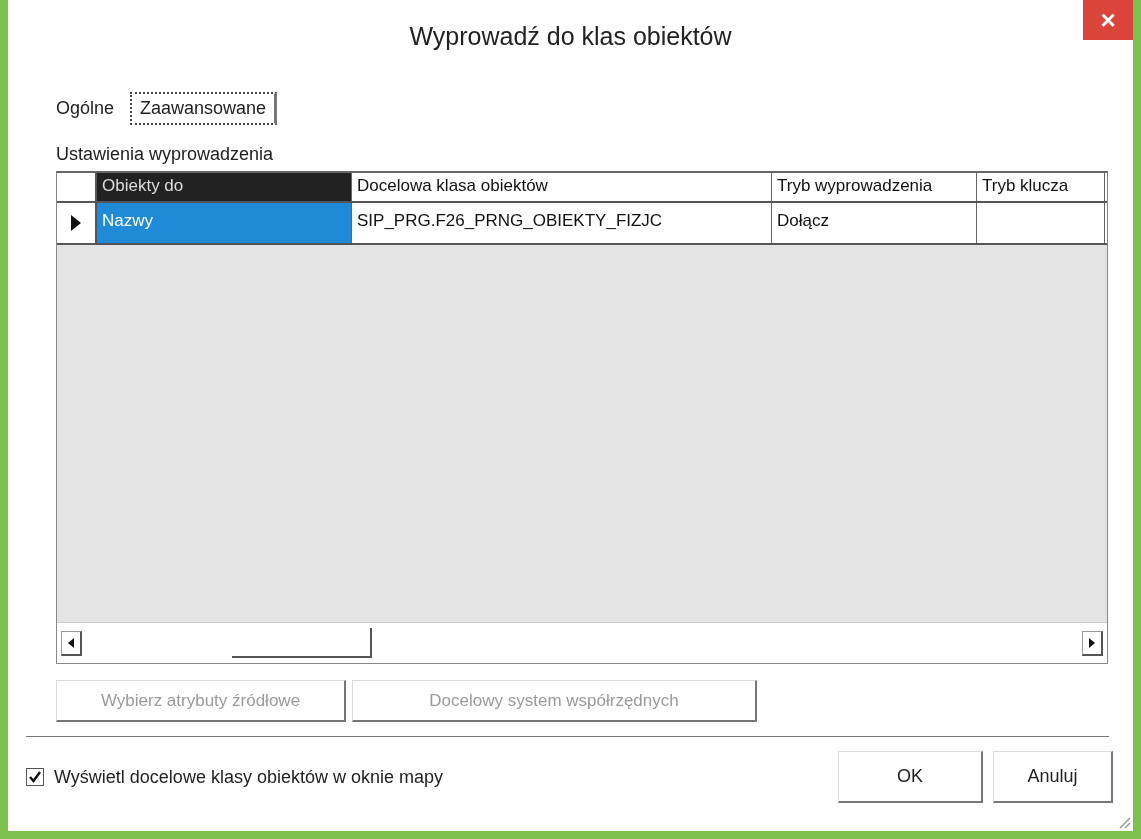 The width and height of the screenshot is (1141, 839). What do you see at coordinates (165, 154) in the screenshot?
I see `group-label: Ustawienia wyprowadzenia` at bounding box center [165, 154].